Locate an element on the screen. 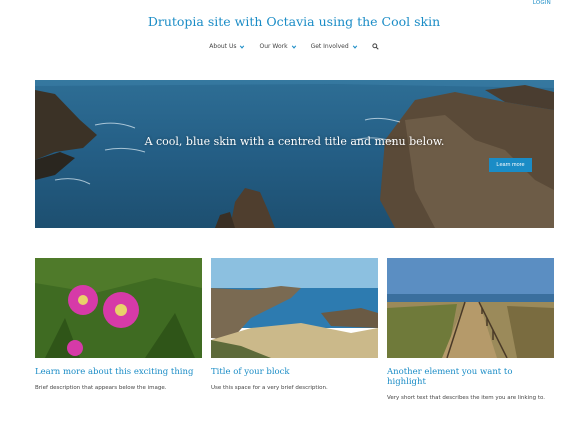  card-title: Learn more about this exciting thing is located at coordinates (118, 372).